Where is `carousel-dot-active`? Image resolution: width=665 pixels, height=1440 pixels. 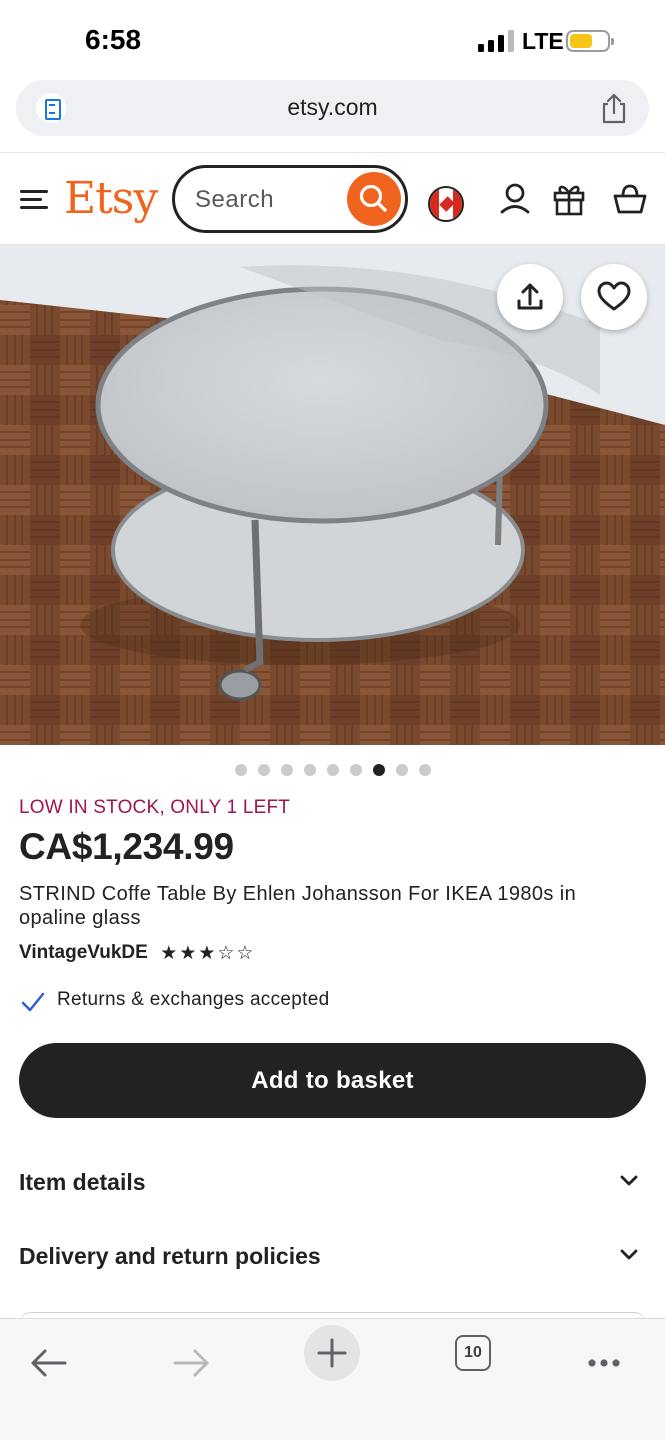
carousel-dot-active is located at coordinates (378, 770).